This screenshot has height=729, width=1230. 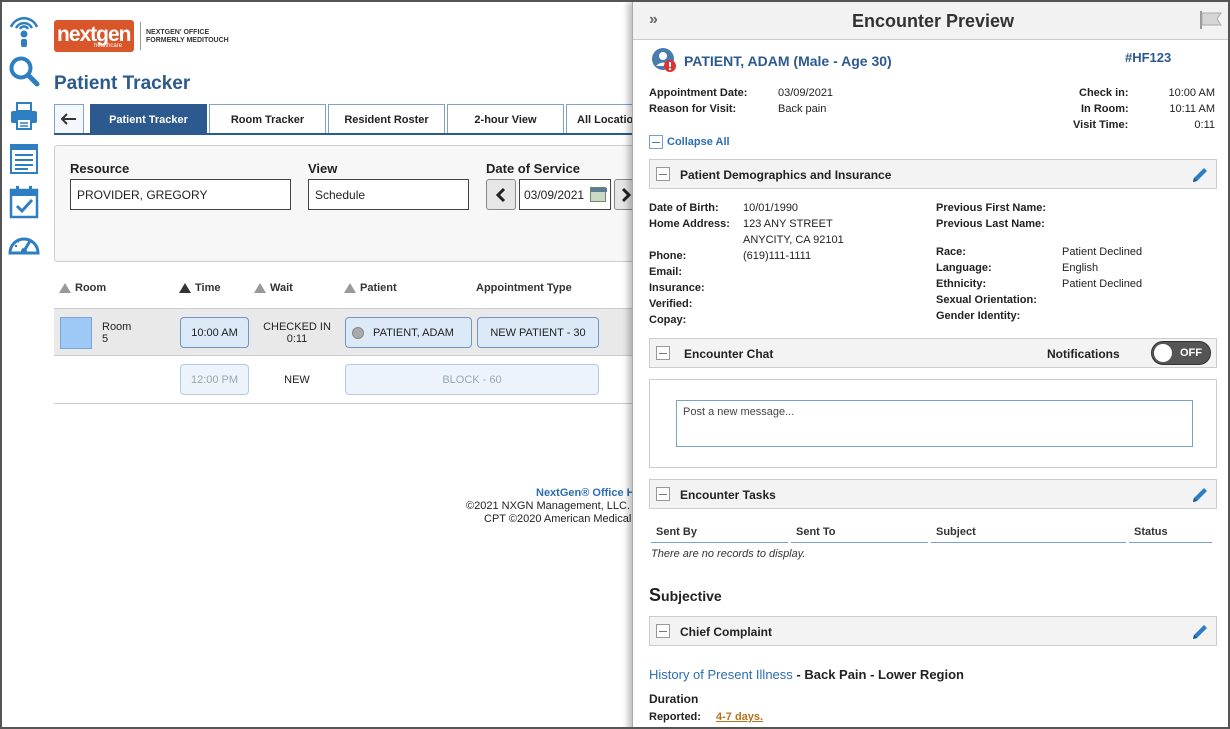 What do you see at coordinates (196, 37) in the screenshot?
I see `logo-tagline: NEXTGEN' OFFICE FORMERLY MEDITOUCH` at bounding box center [196, 37].